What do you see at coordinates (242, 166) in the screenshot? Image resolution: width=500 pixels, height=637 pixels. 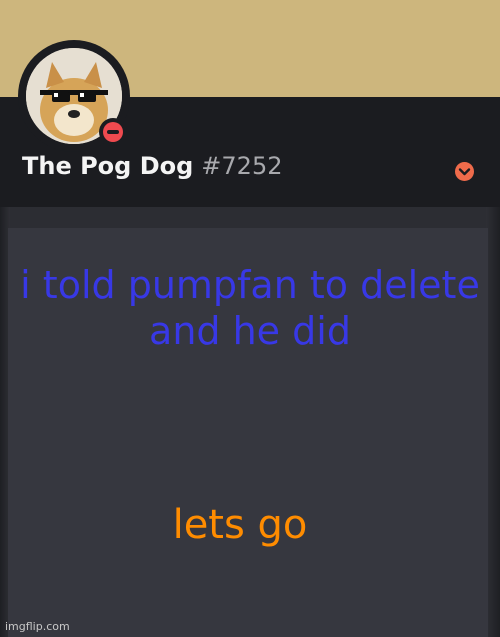 I see `discriminator: #7252` at bounding box center [242, 166].